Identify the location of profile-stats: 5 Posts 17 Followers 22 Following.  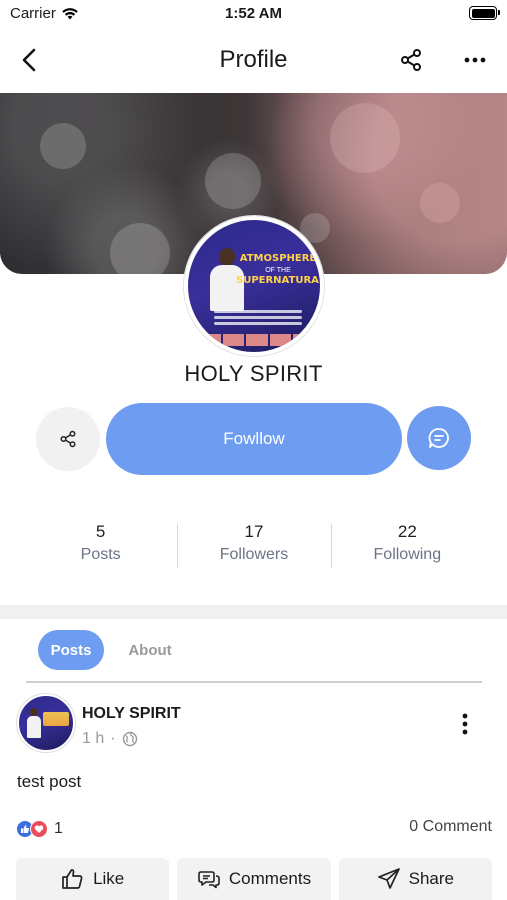
(254, 547).